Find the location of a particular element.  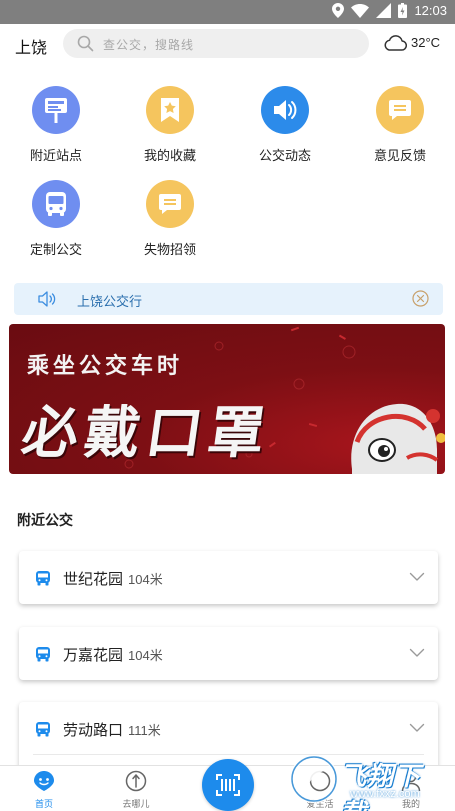

stop-distance: 111米 is located at coordinates (144, 730).